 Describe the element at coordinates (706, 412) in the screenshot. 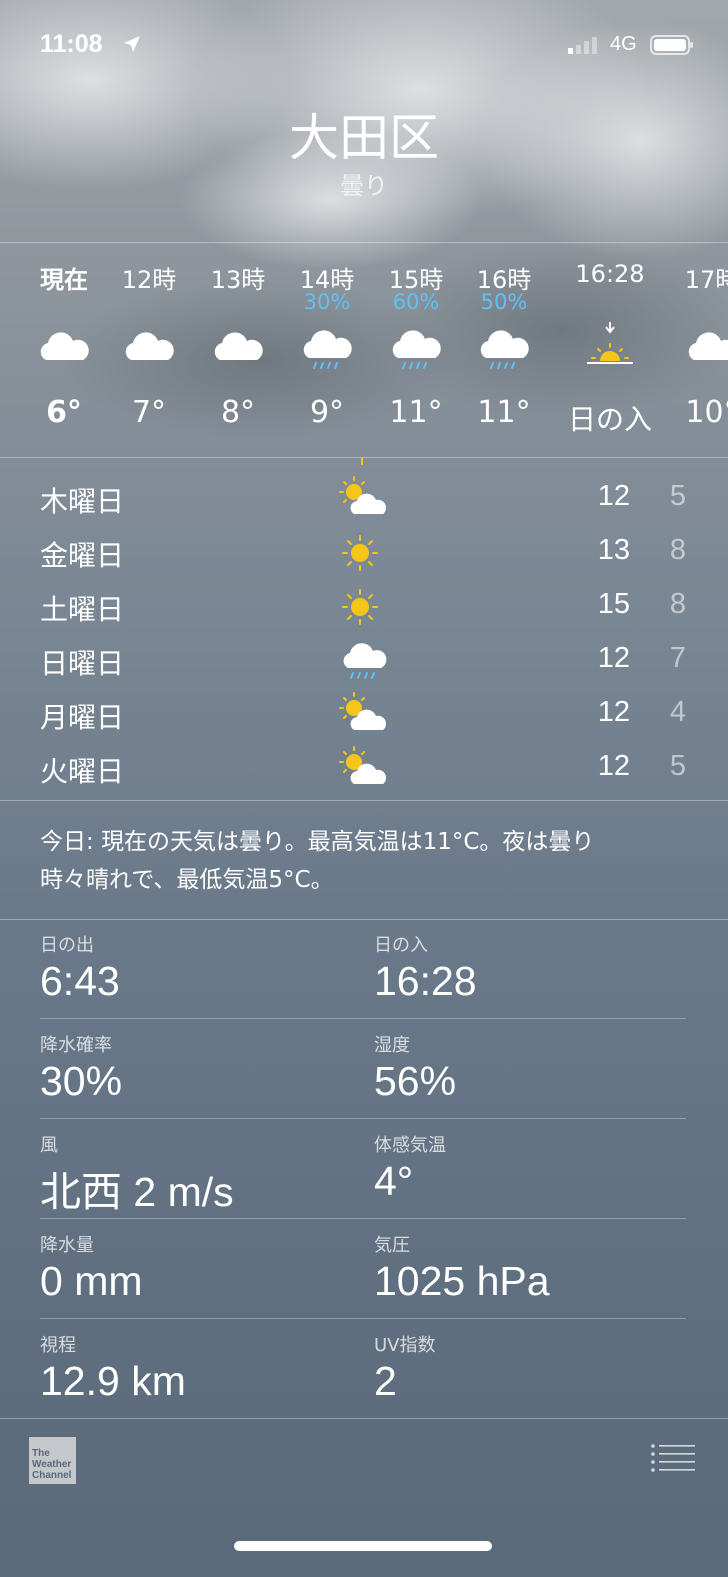

I see `hour-temp: 10°` at that location.